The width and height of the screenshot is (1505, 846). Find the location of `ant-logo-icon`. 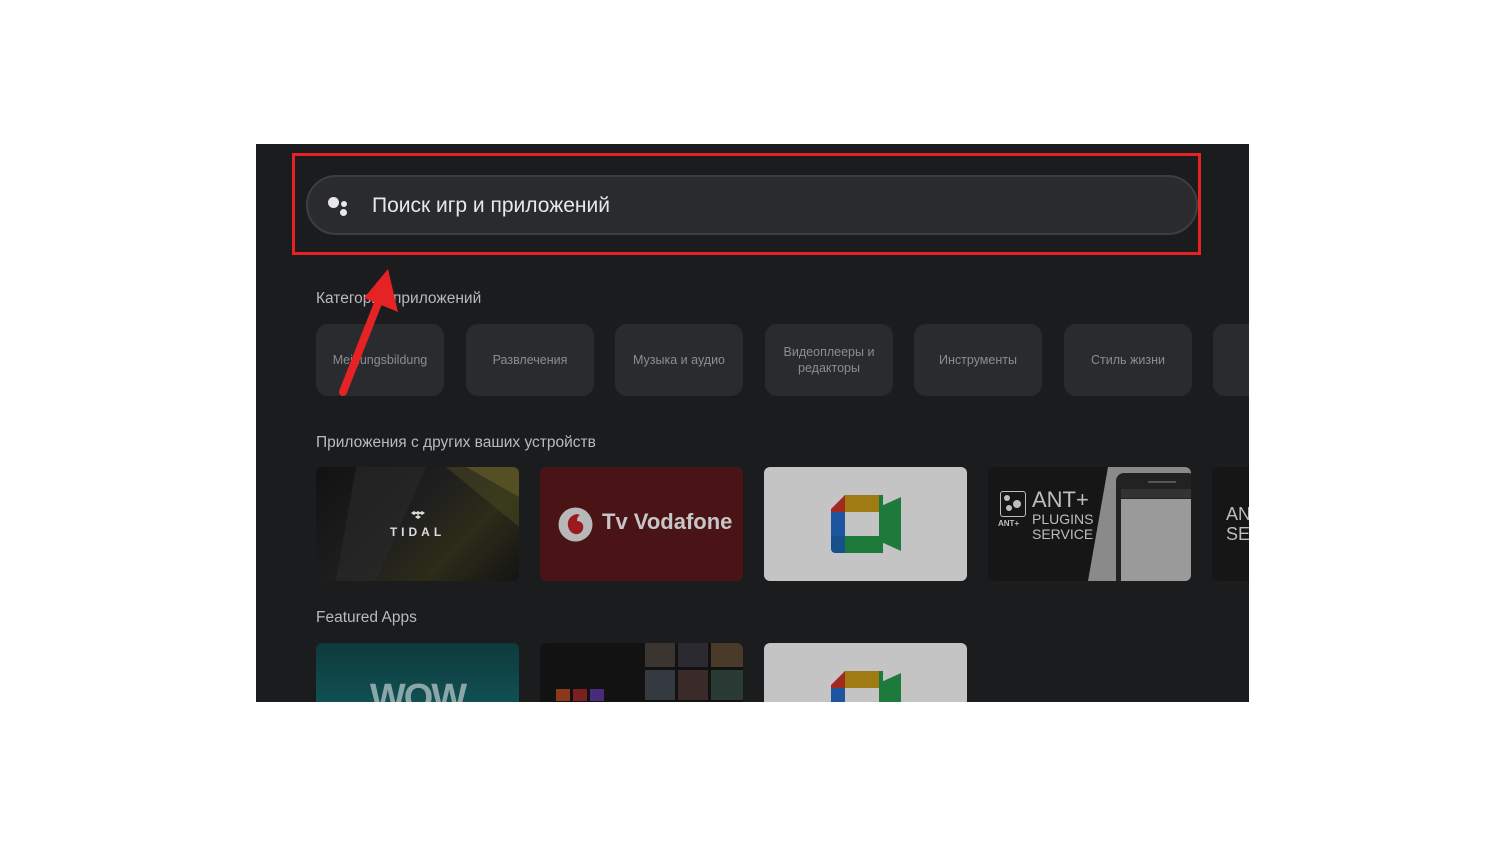

ant-logo-icon is located at coordinates (1013, 504).